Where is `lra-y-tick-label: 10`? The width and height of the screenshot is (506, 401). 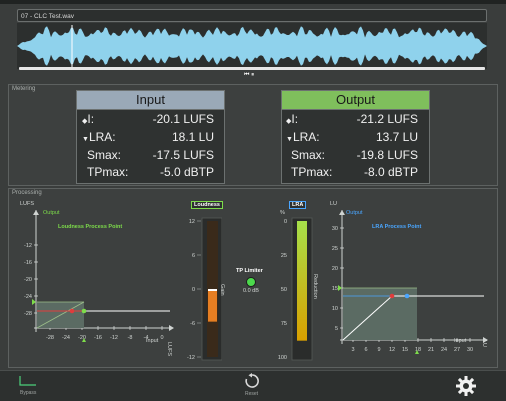 lra-y-tick-label: 10 is located at coordinates (335, 309).